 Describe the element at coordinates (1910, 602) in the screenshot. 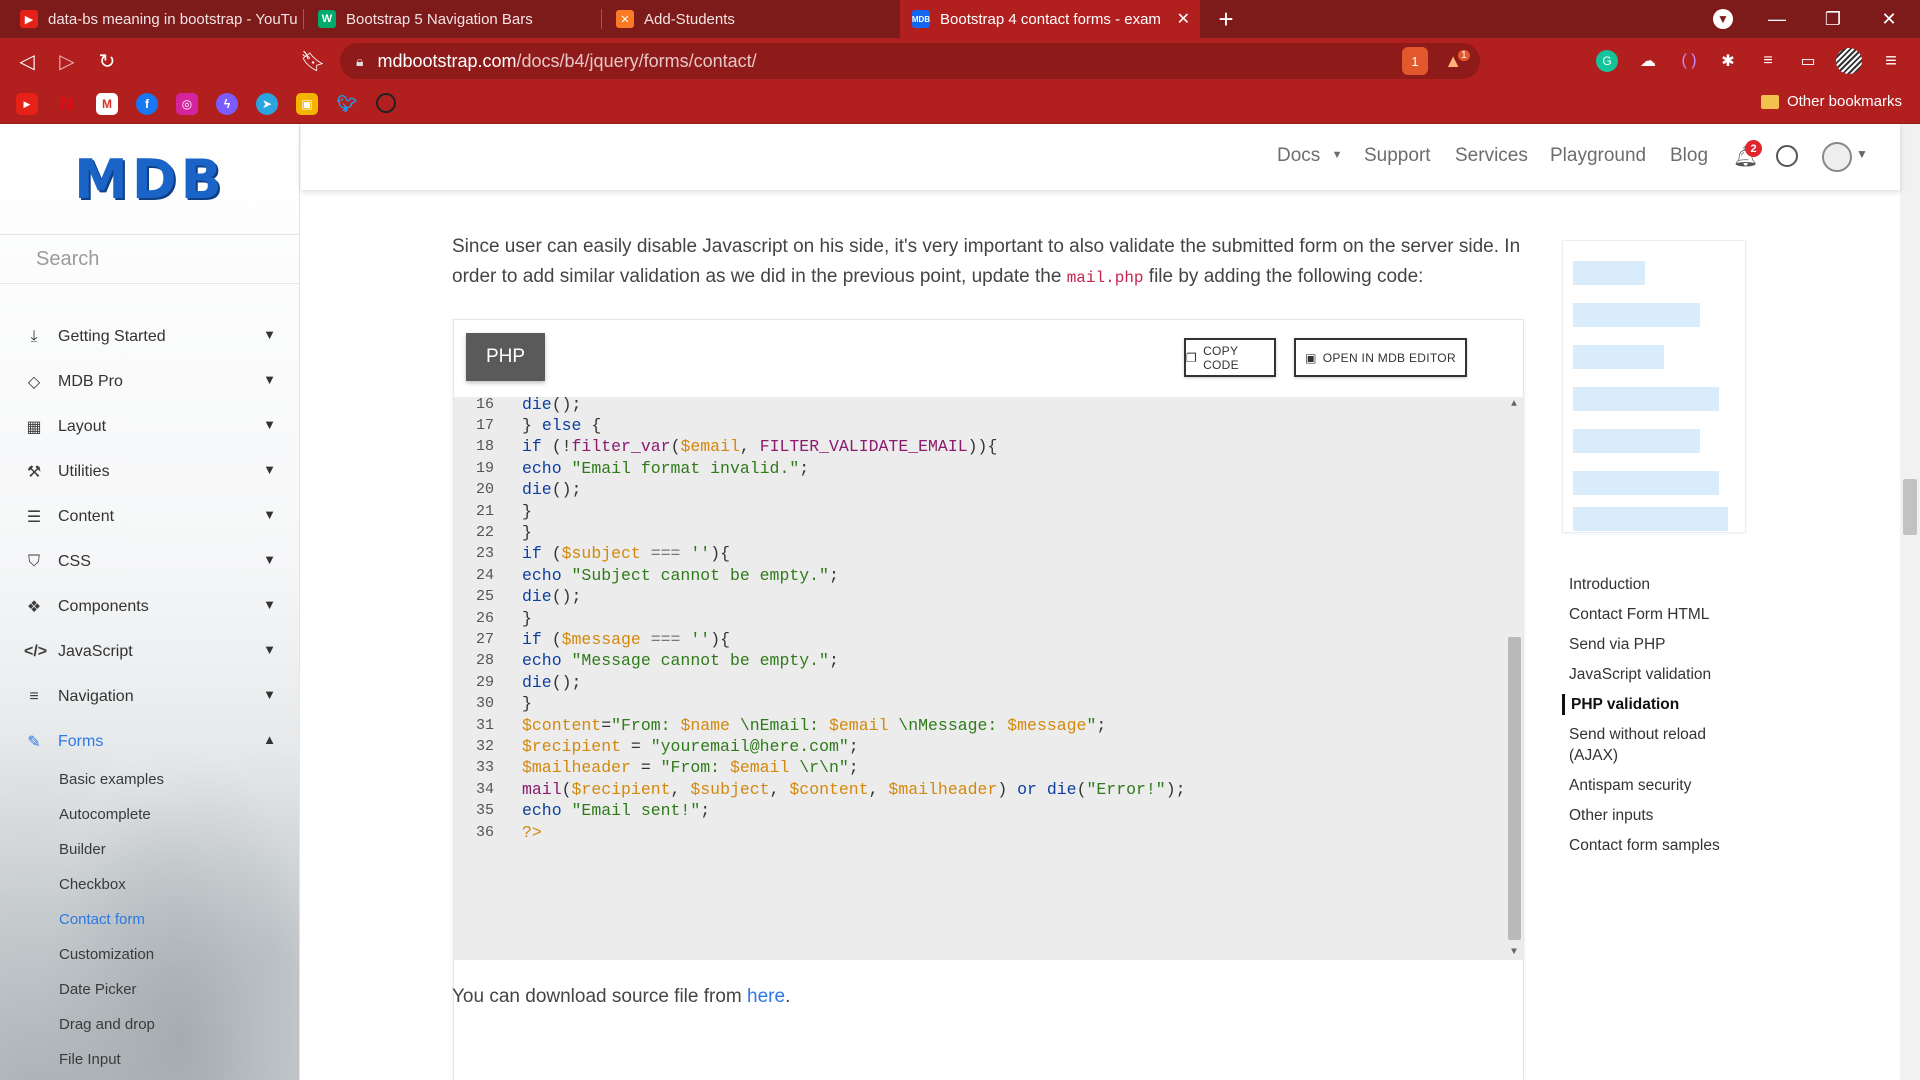

I see `page-scrollbar` at that location.